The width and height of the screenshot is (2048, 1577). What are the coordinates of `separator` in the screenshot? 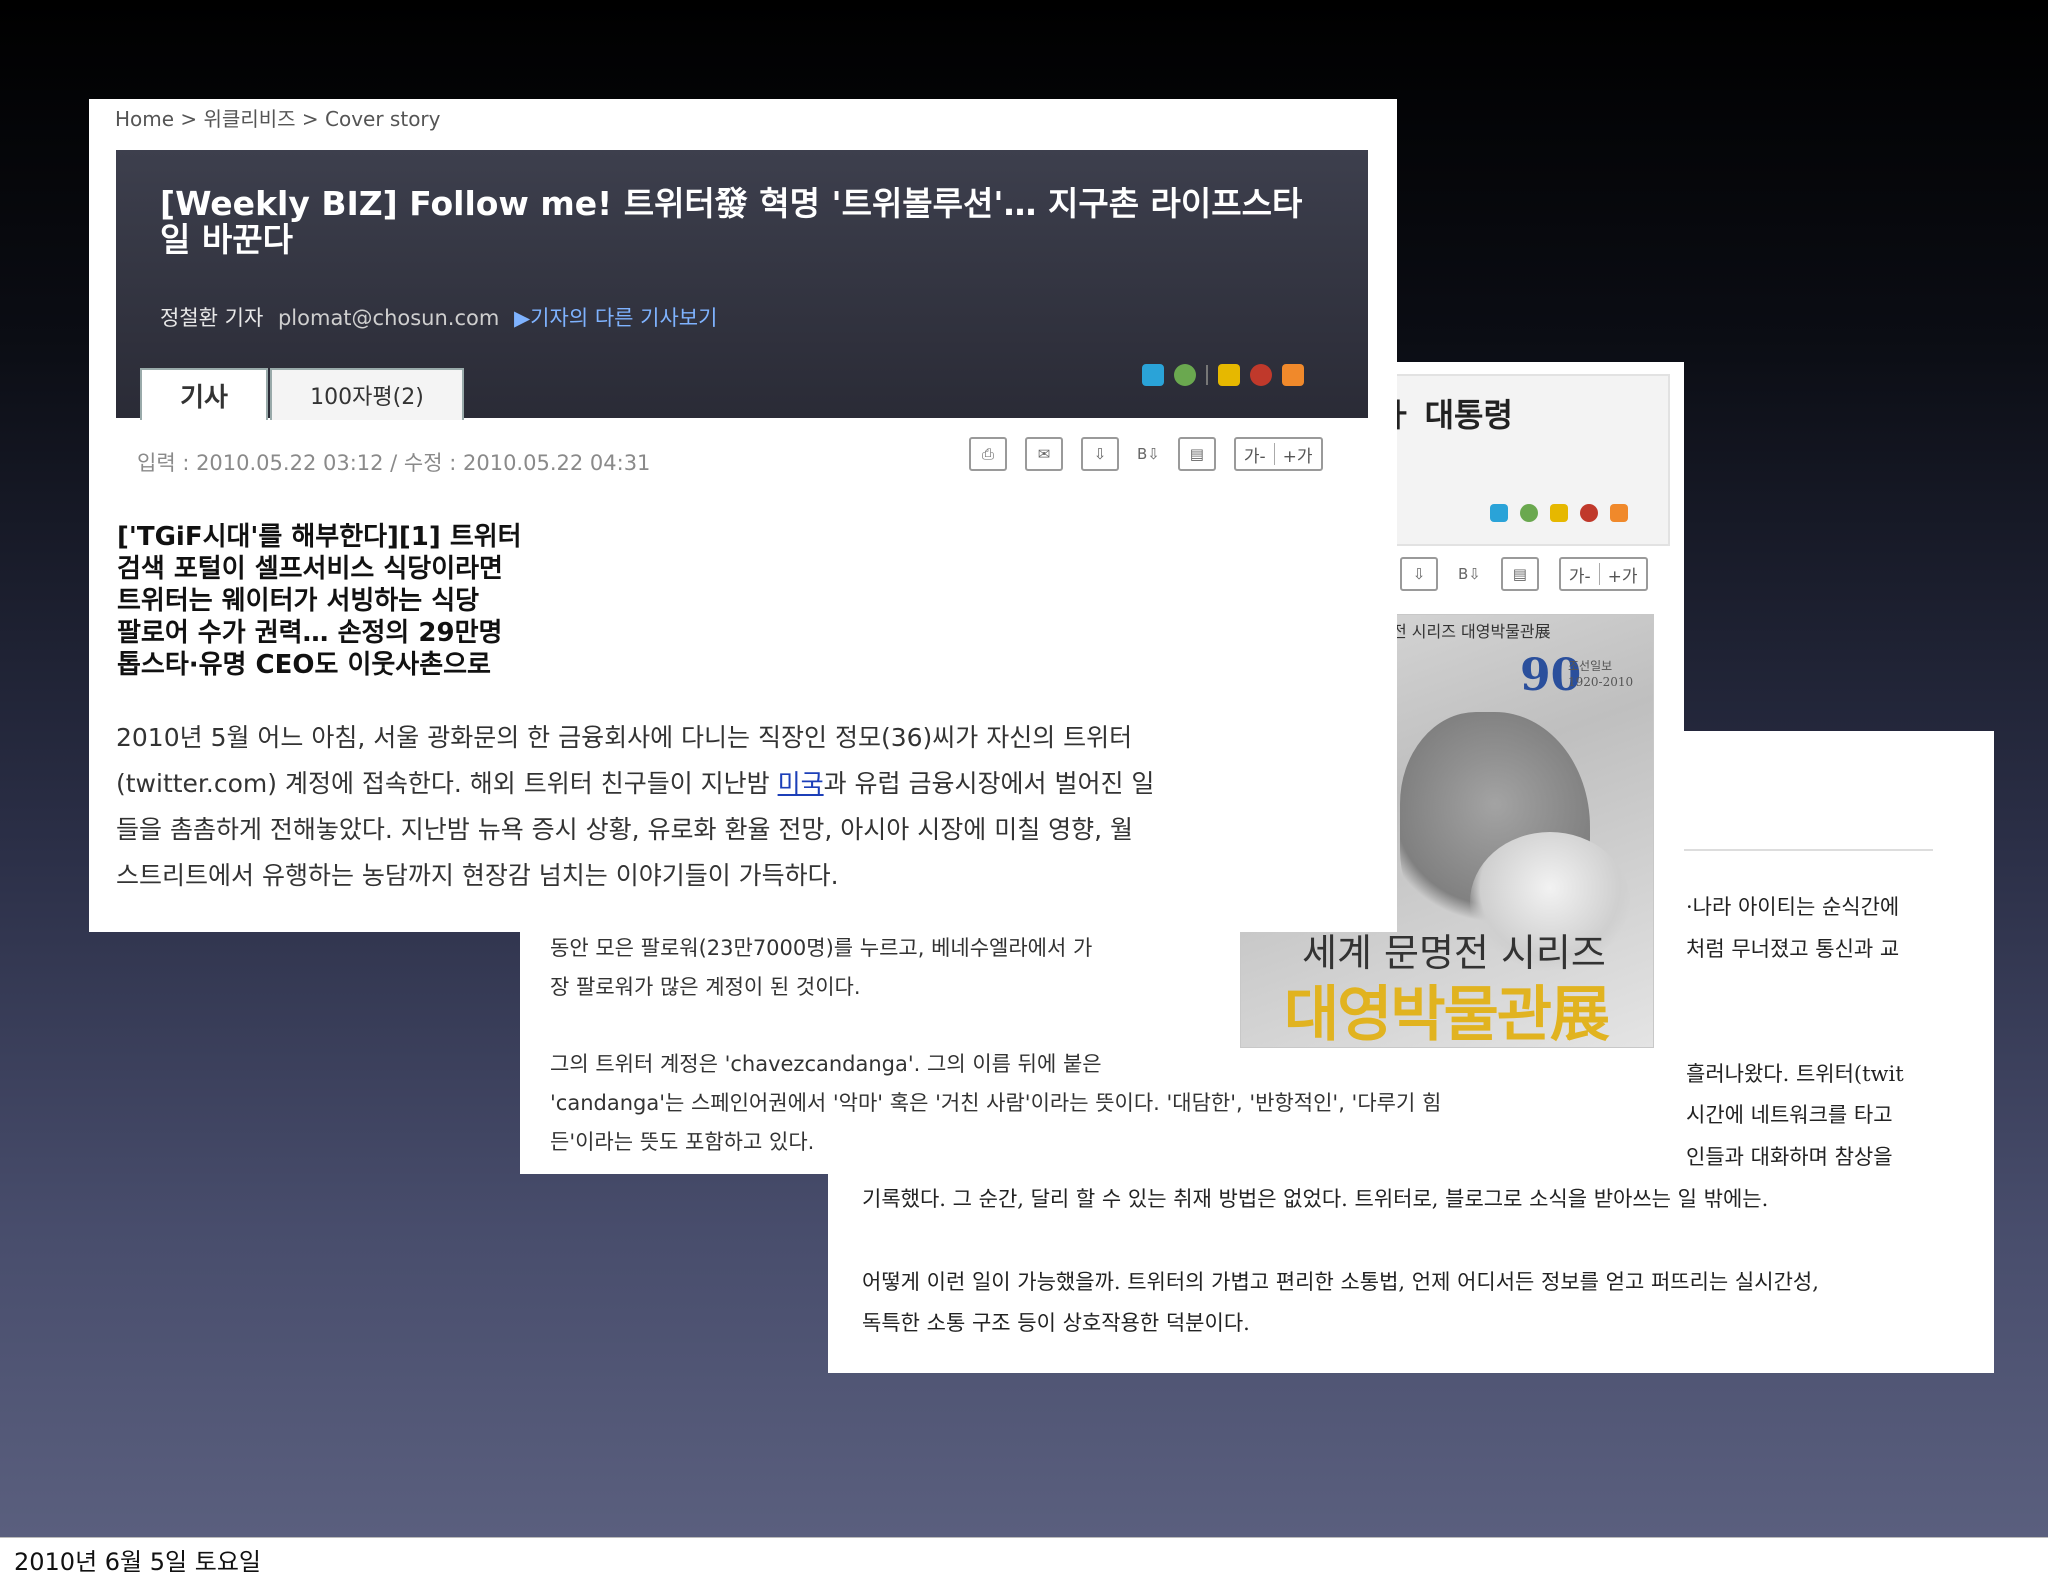 It's located at (1207, 375).